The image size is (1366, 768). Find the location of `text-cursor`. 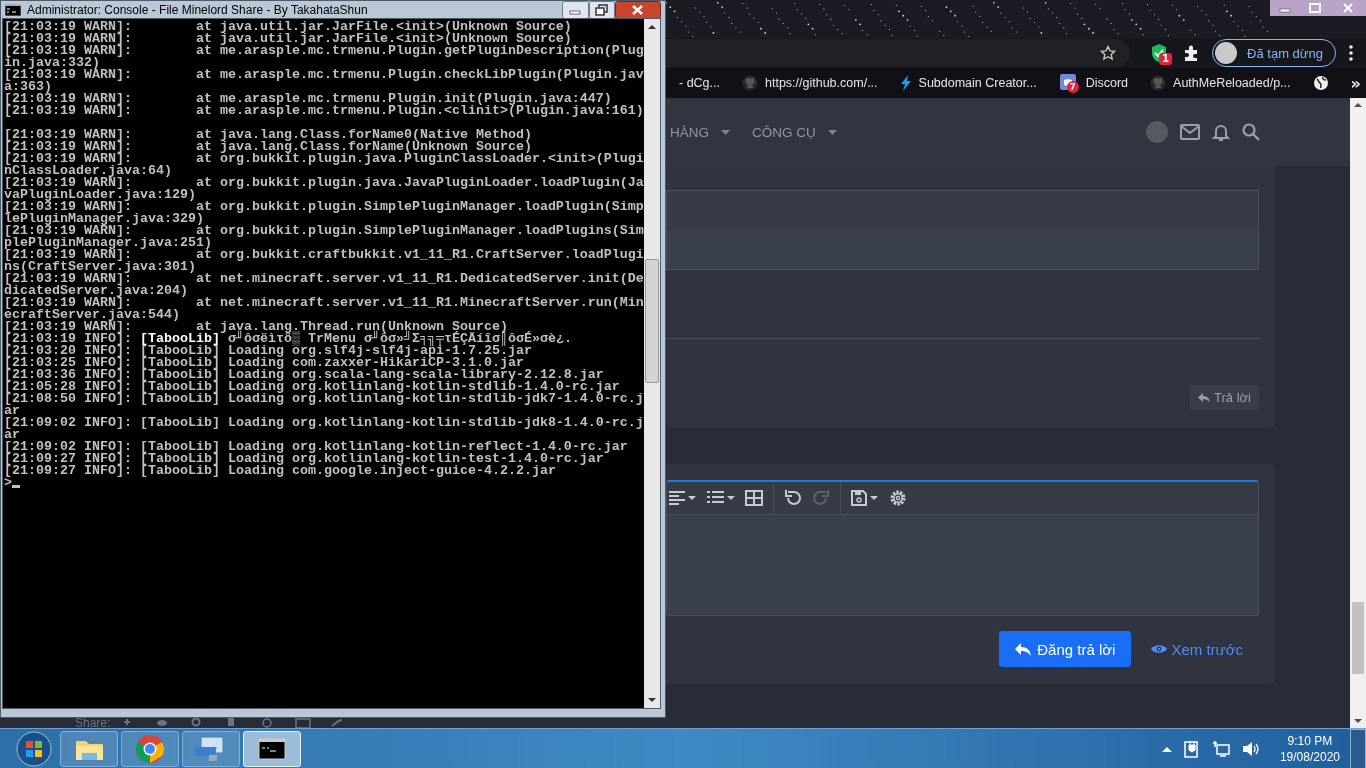

text-cursor is located at coordinates (16, 486).